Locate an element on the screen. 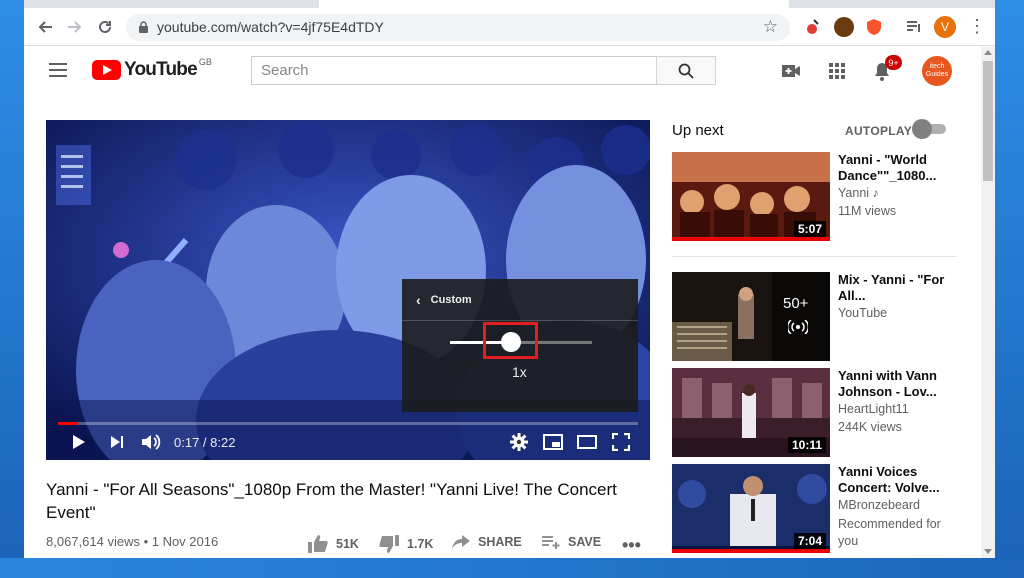  dislike-count: 1.7K is located at coordinates (420, 544).